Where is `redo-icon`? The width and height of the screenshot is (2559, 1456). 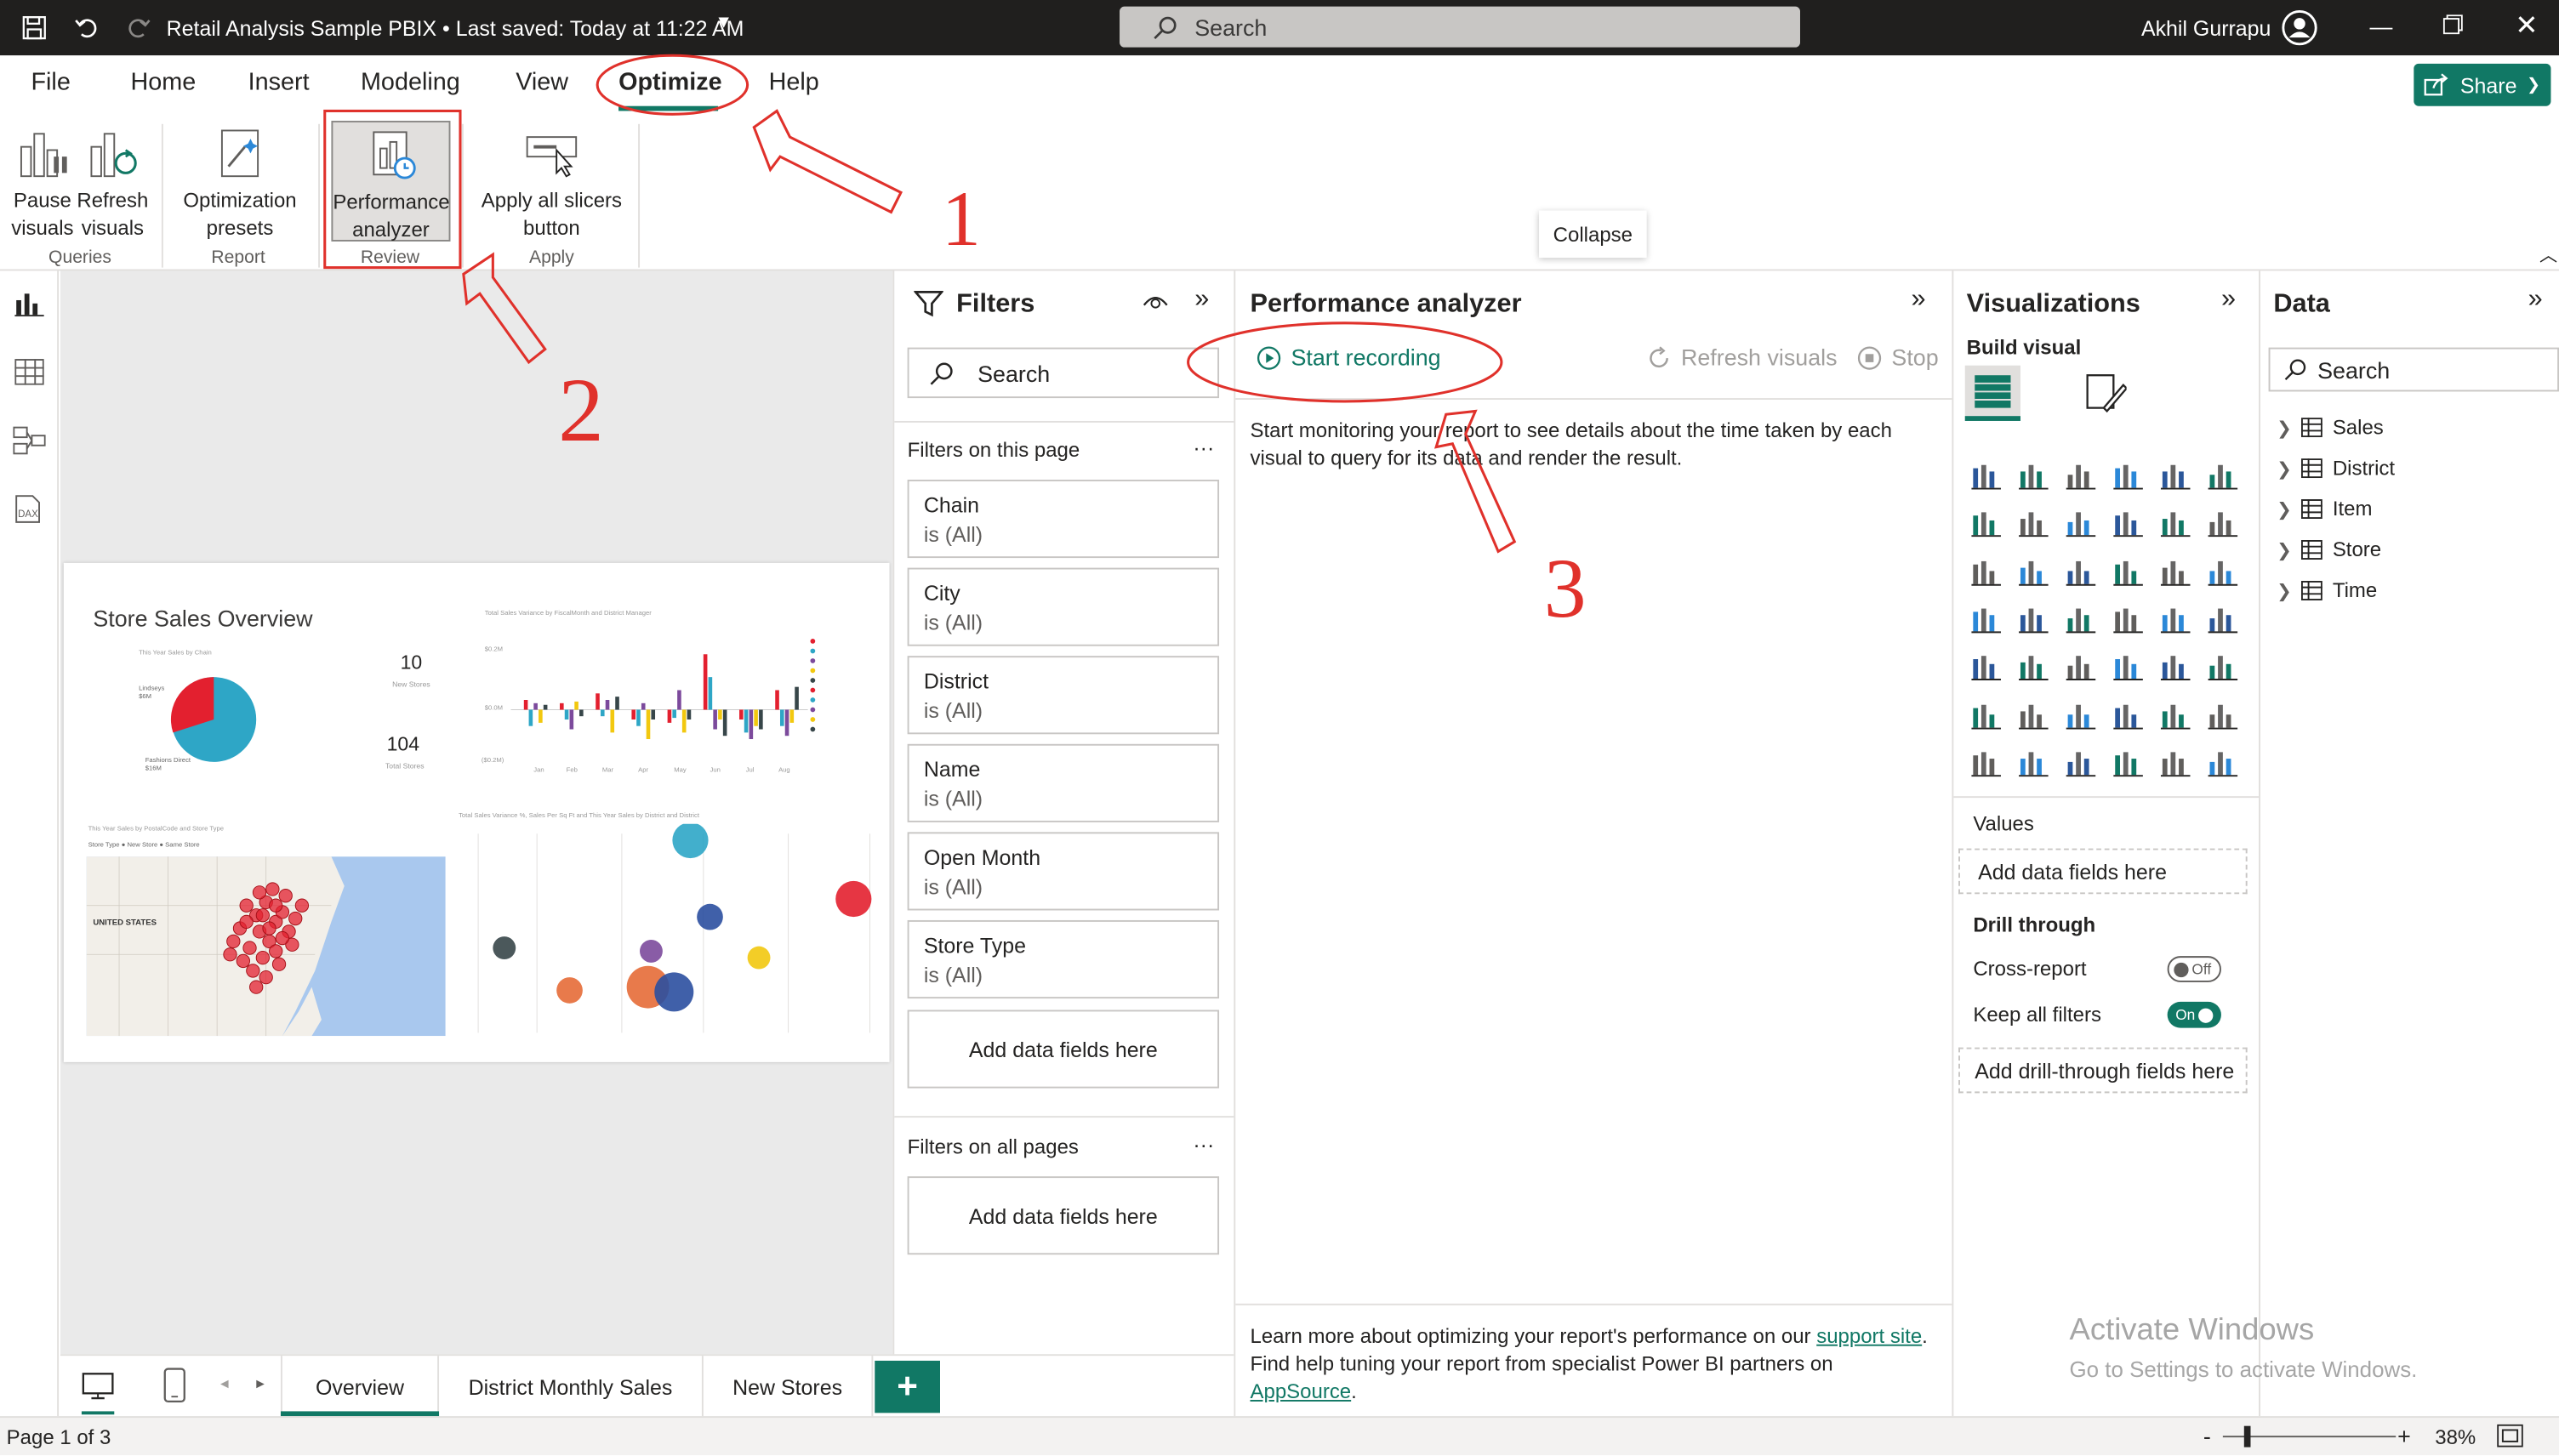
redo-icon is located at coordinates (139, 28).